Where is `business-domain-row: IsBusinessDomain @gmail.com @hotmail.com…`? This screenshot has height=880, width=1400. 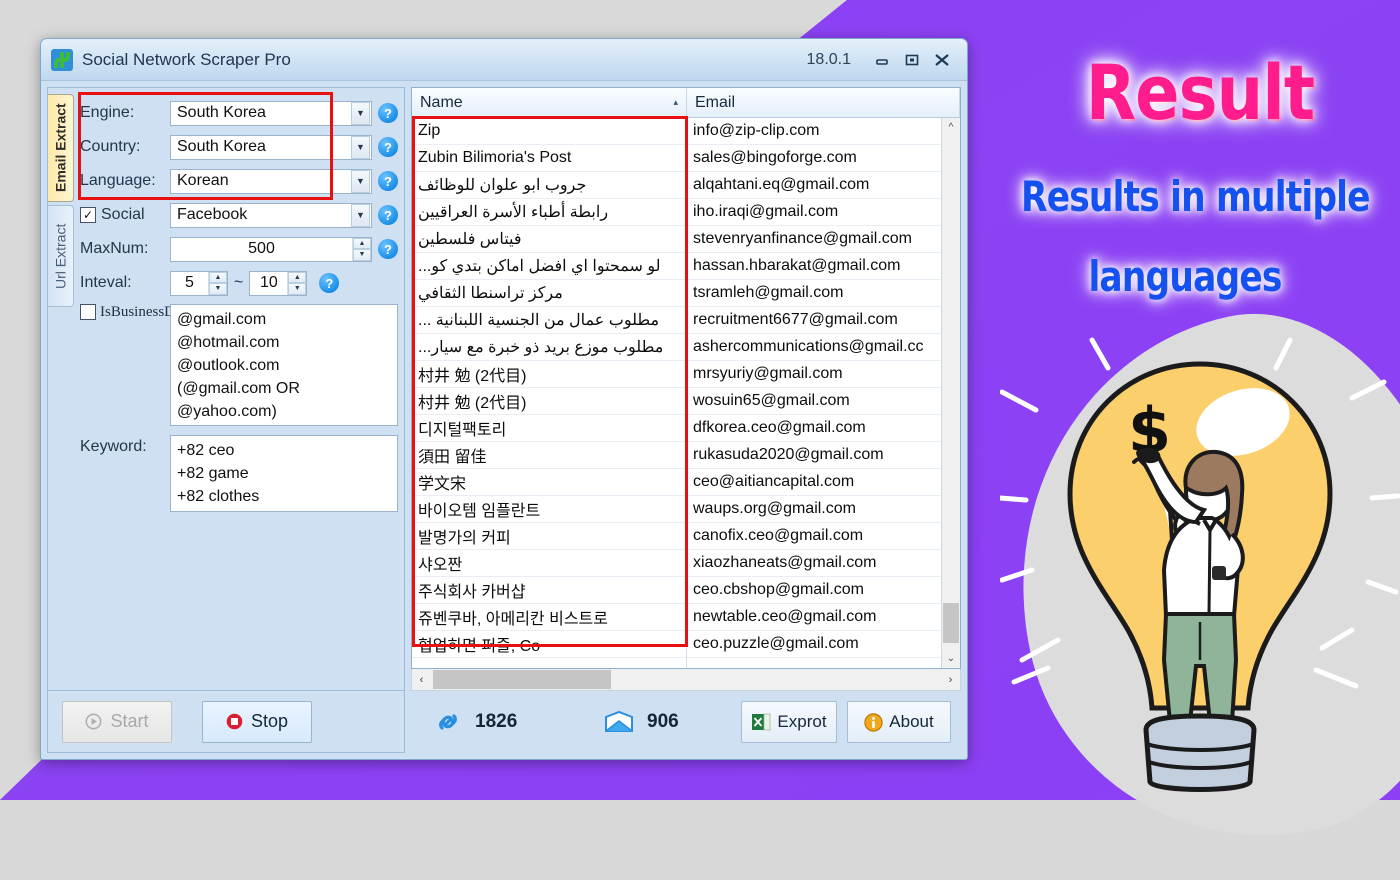
business-domain-row: IsBusinessDomain @gmail.com @hotmail.com… is located at coordinates (239, 365).